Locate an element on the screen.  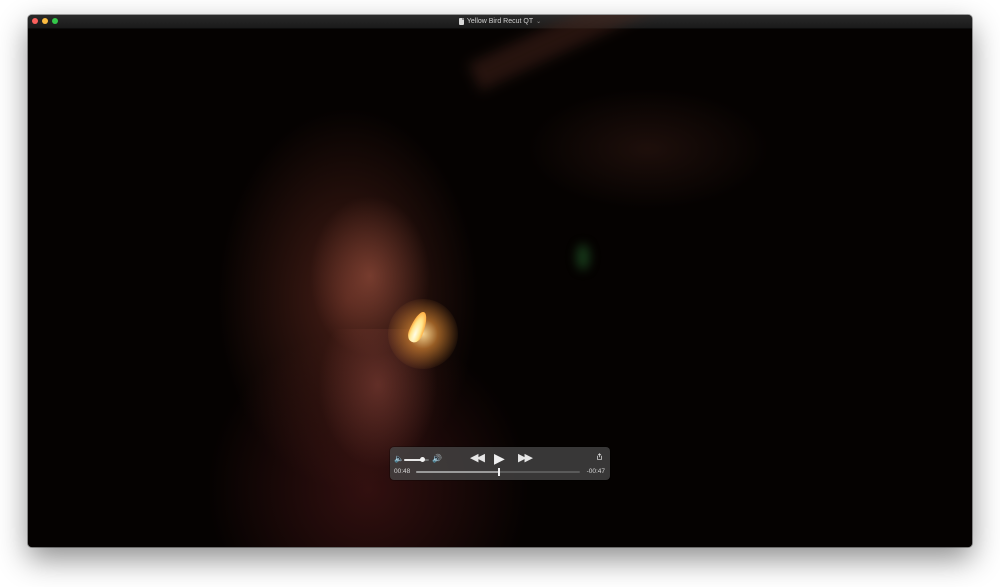
background-green-light is located at coordinates (583, 257).